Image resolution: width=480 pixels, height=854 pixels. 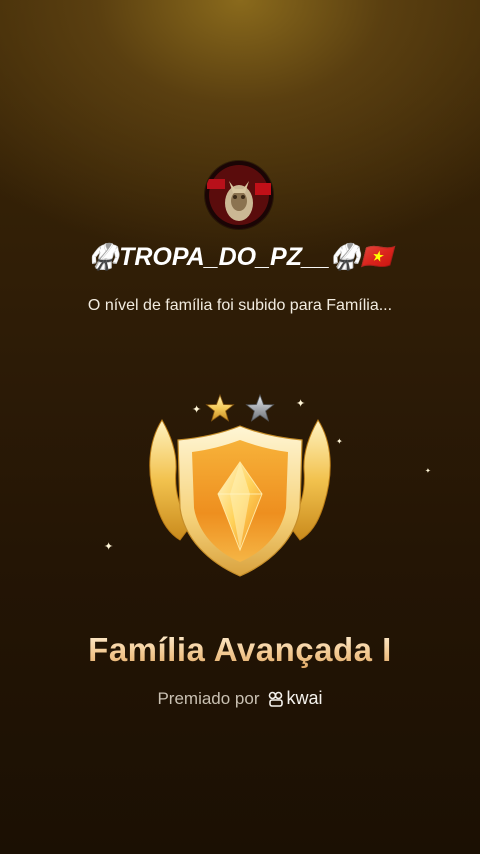 I want to click on profile-avatar, so click(x=239, y=195).